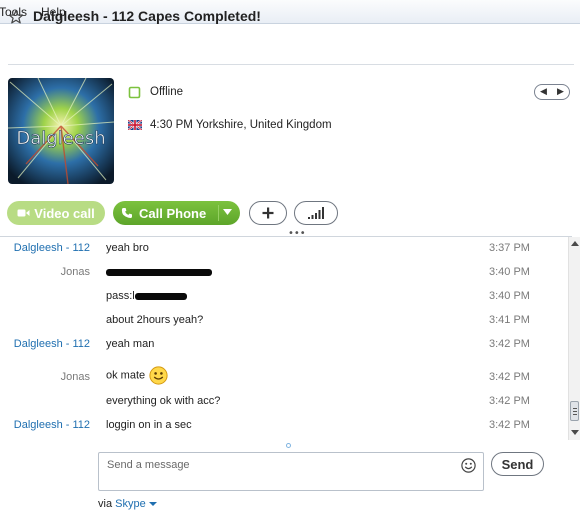 This screenshot has width=580, height=514. I want to click on chat-message: pass:l 3:40 PM, so click(284, 299).